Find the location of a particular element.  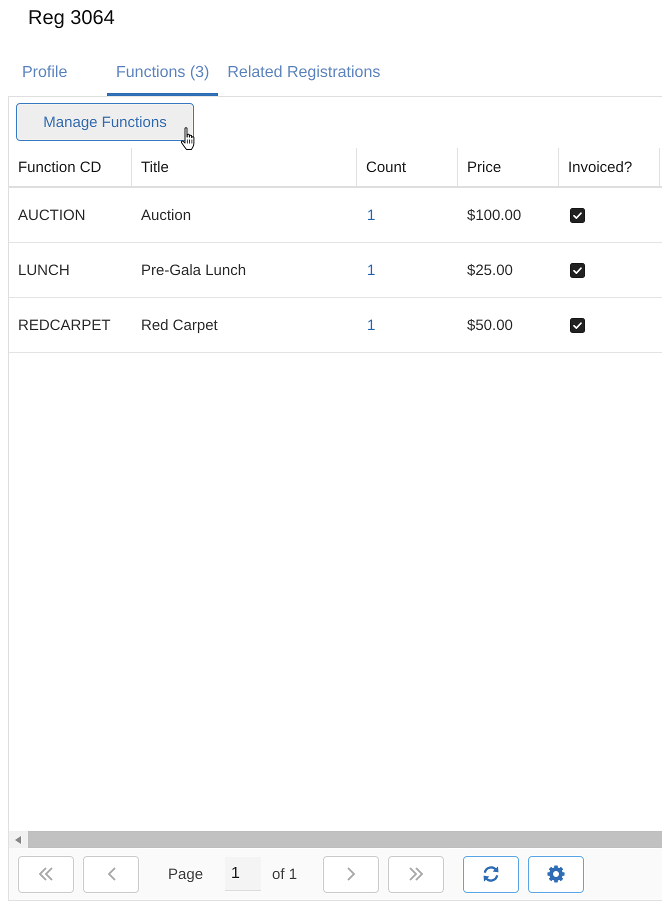

chevron-left-icon is located at coordinates (111, 874).